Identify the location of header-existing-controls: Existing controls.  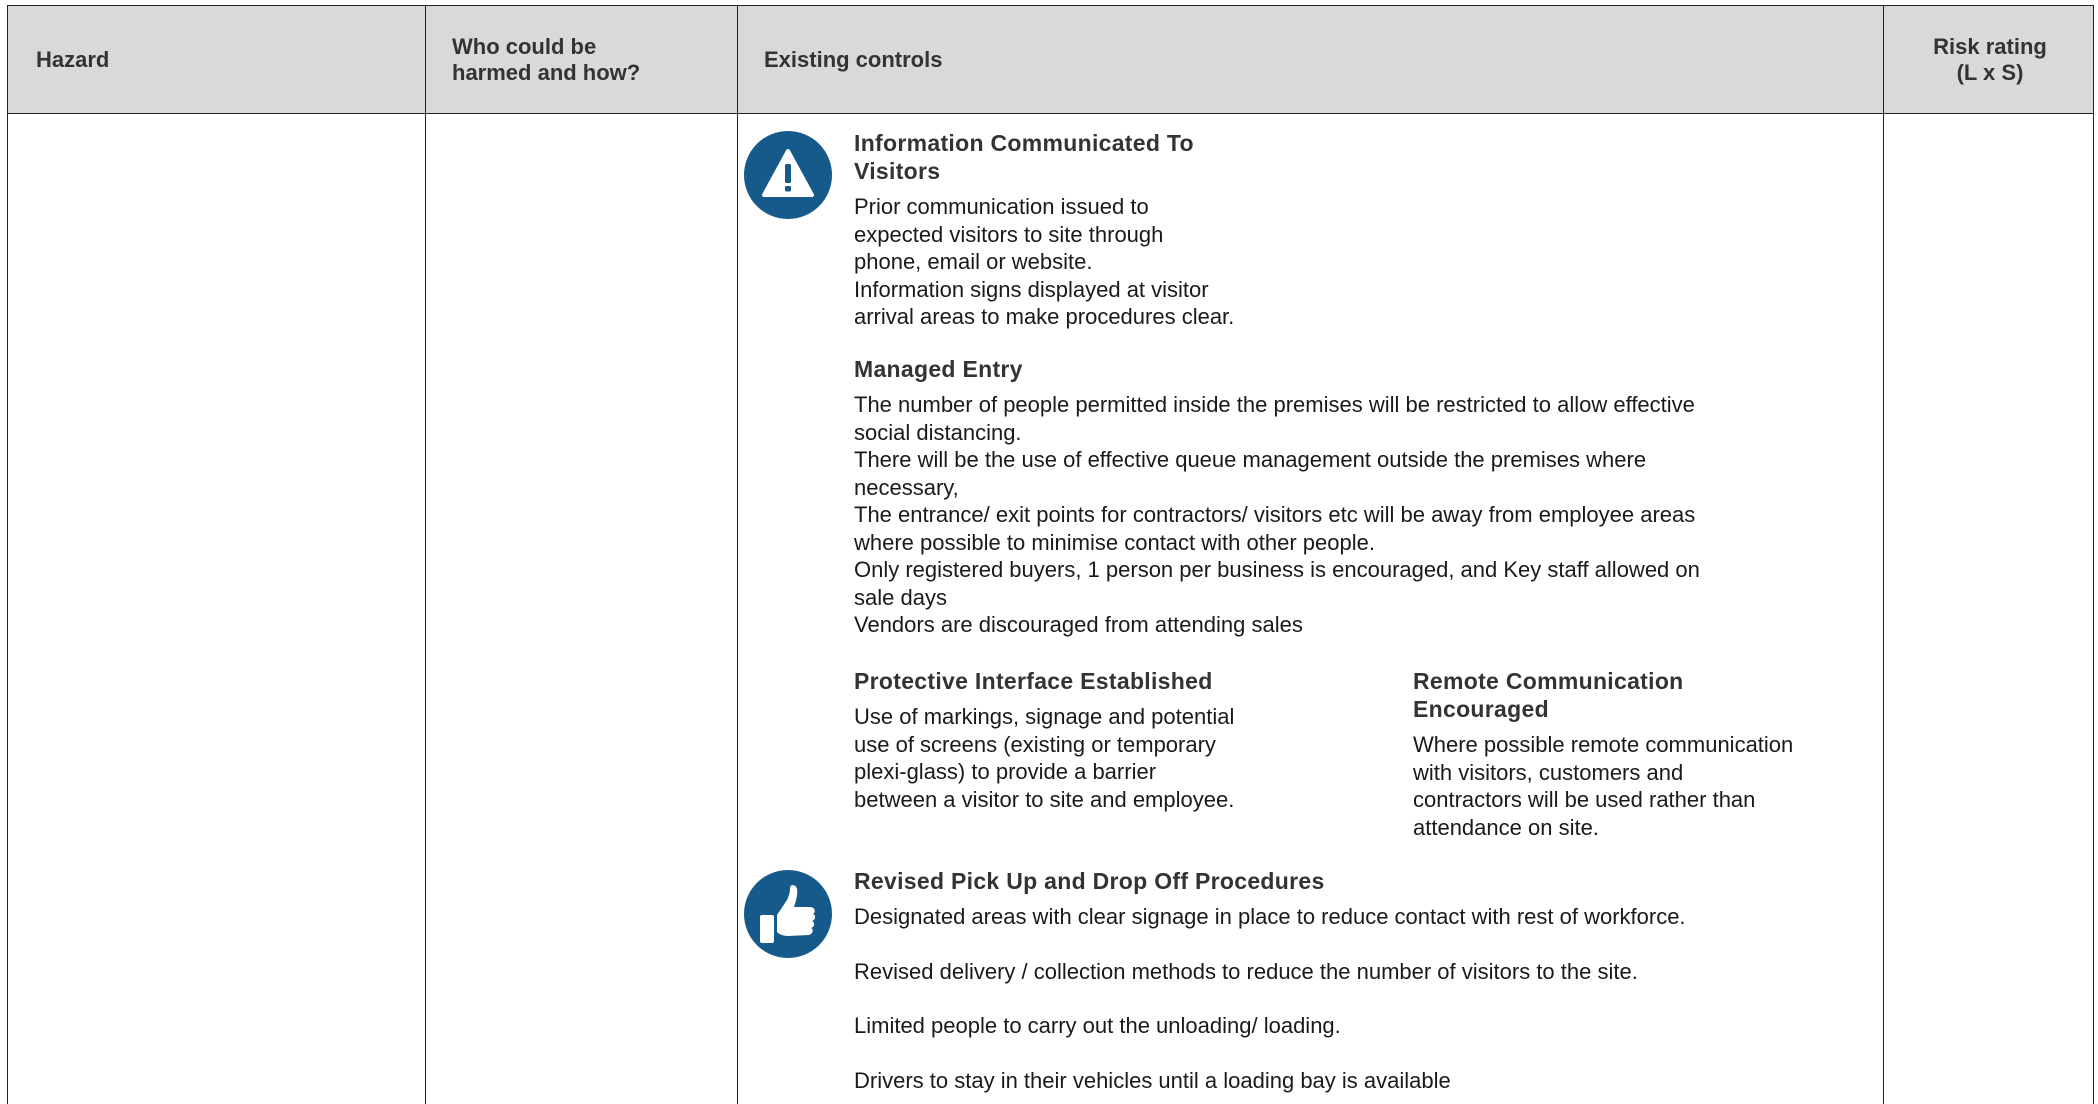
(853, 59).